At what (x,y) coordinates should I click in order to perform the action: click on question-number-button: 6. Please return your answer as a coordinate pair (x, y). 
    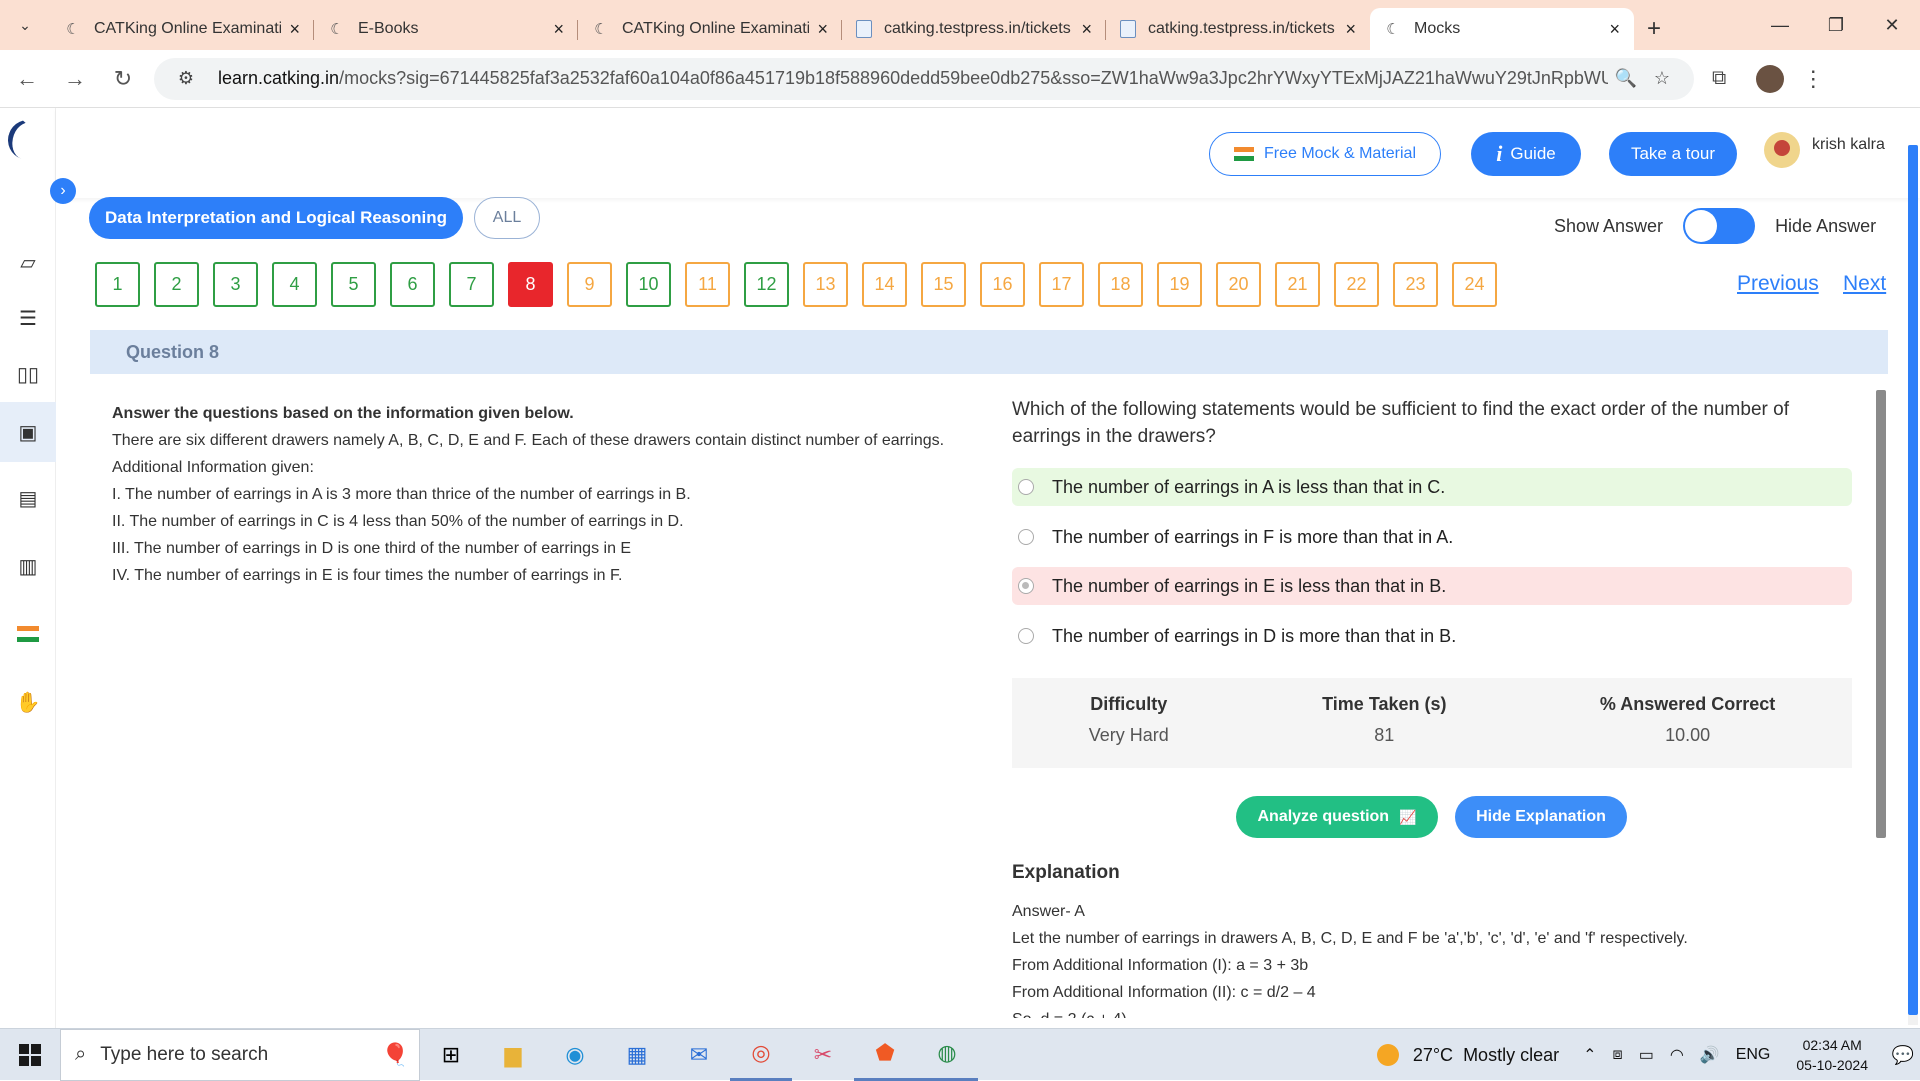
    Looking at the image, I should click on (412, 284).